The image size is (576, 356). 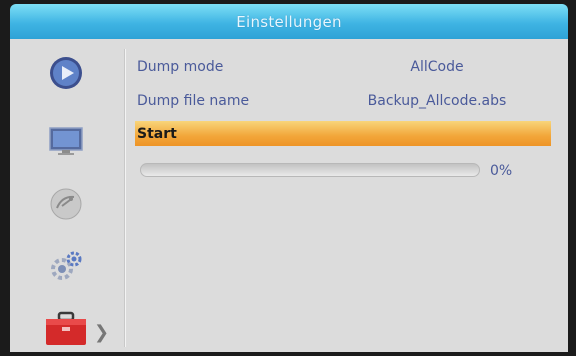 I want to click on sidebar-item-system, so click(x=66, y=266).